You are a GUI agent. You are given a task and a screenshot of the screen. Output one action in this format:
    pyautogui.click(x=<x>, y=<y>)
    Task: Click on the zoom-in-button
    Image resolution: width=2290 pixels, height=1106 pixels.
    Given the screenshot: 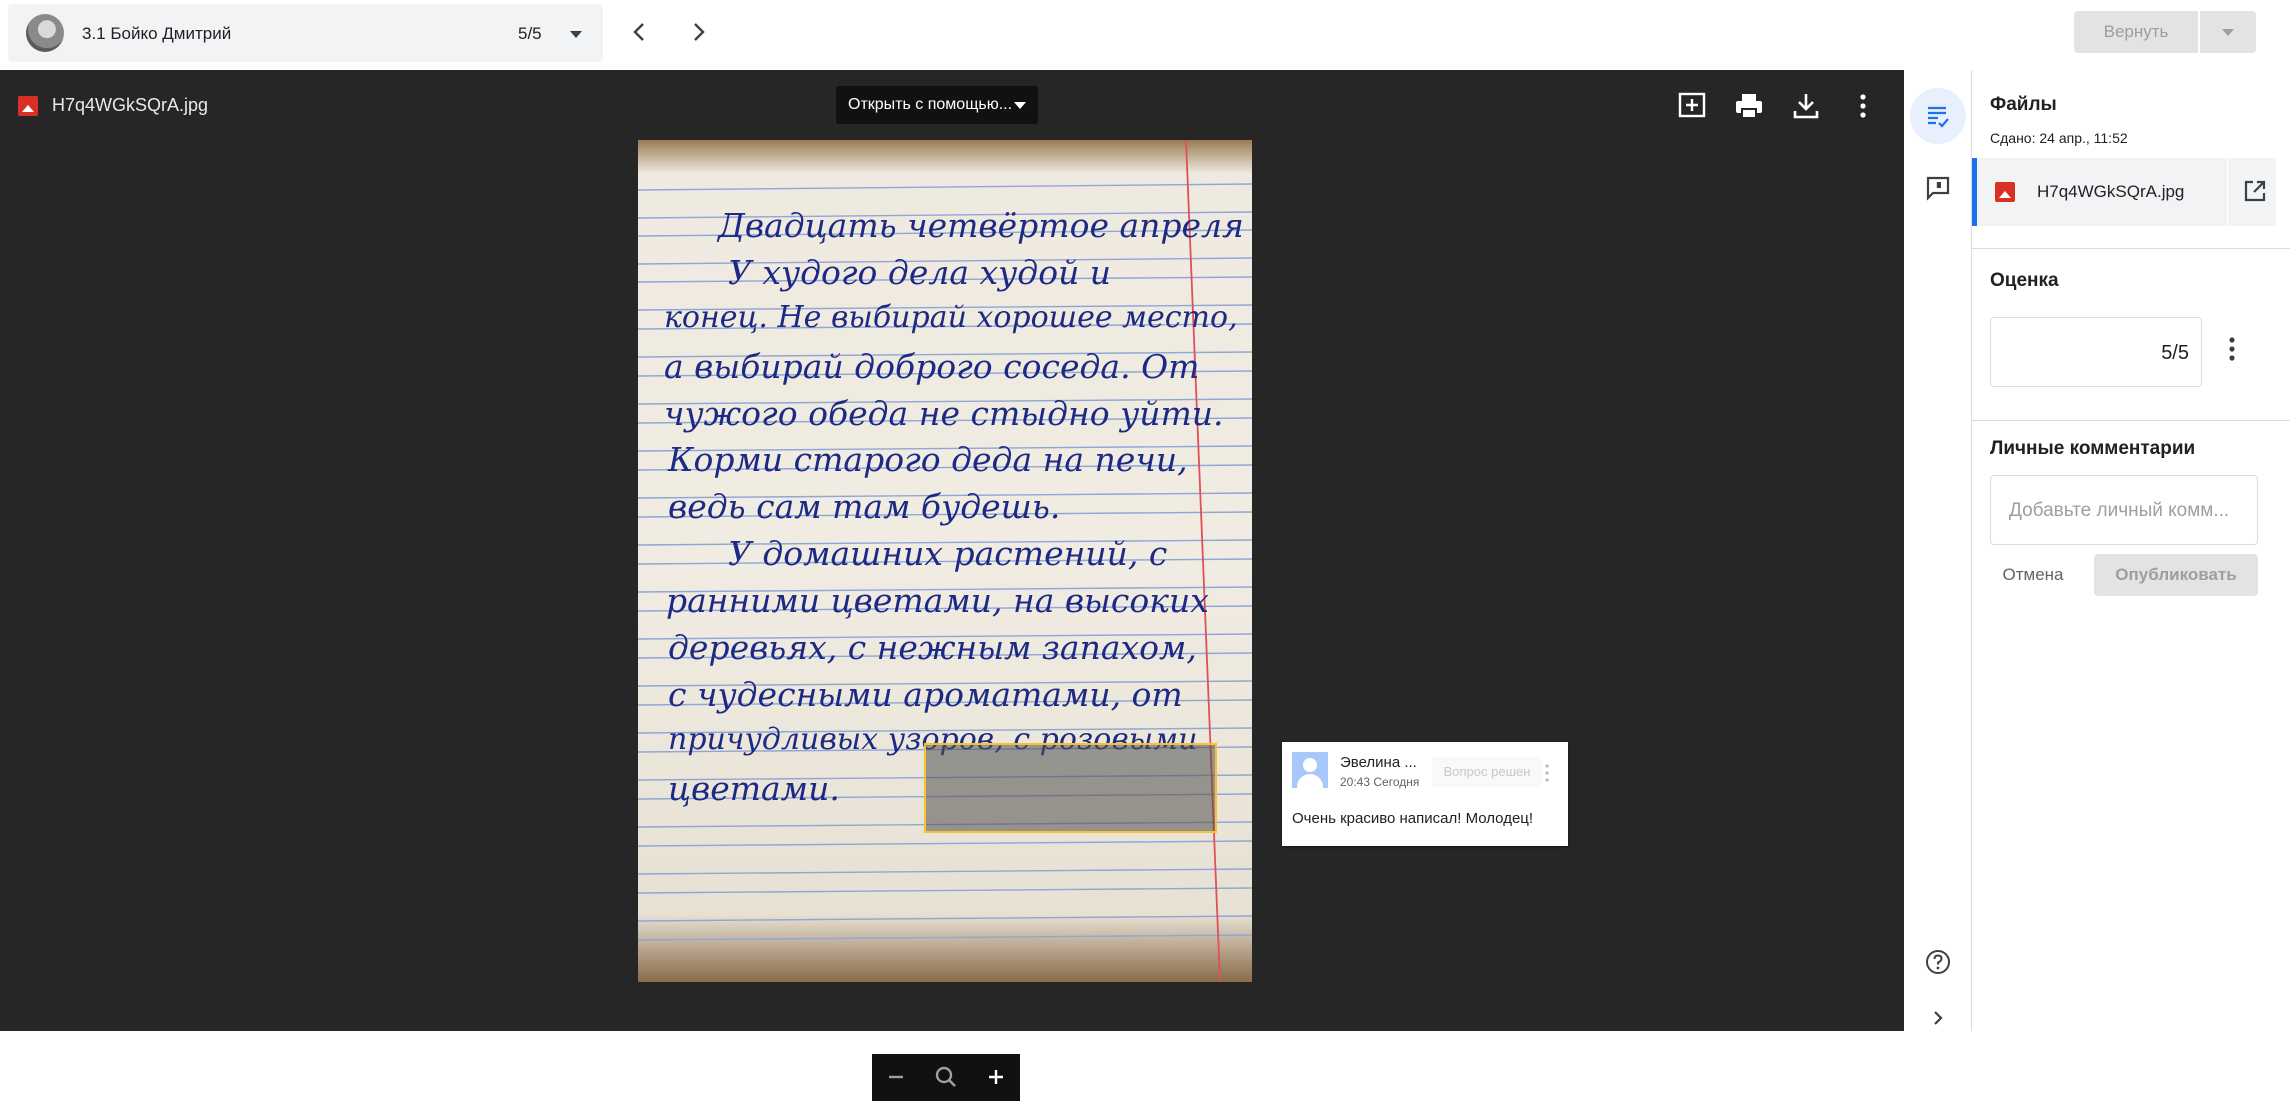 What is the action you would take?
    pyautogui.click(x=996, y=1077)
    